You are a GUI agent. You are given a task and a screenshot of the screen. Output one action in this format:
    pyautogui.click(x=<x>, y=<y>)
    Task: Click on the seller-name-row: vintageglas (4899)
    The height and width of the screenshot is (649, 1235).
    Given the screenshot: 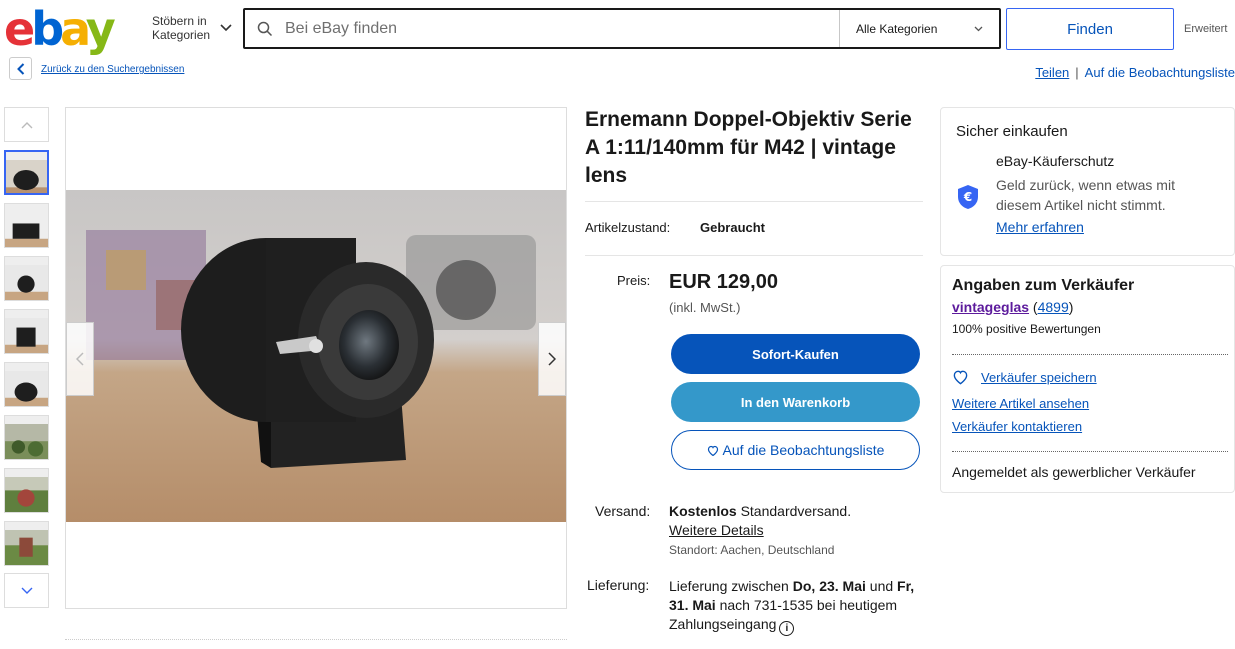 What is the action you would take?
    pyautogui.click(x=1013, y=307)
    